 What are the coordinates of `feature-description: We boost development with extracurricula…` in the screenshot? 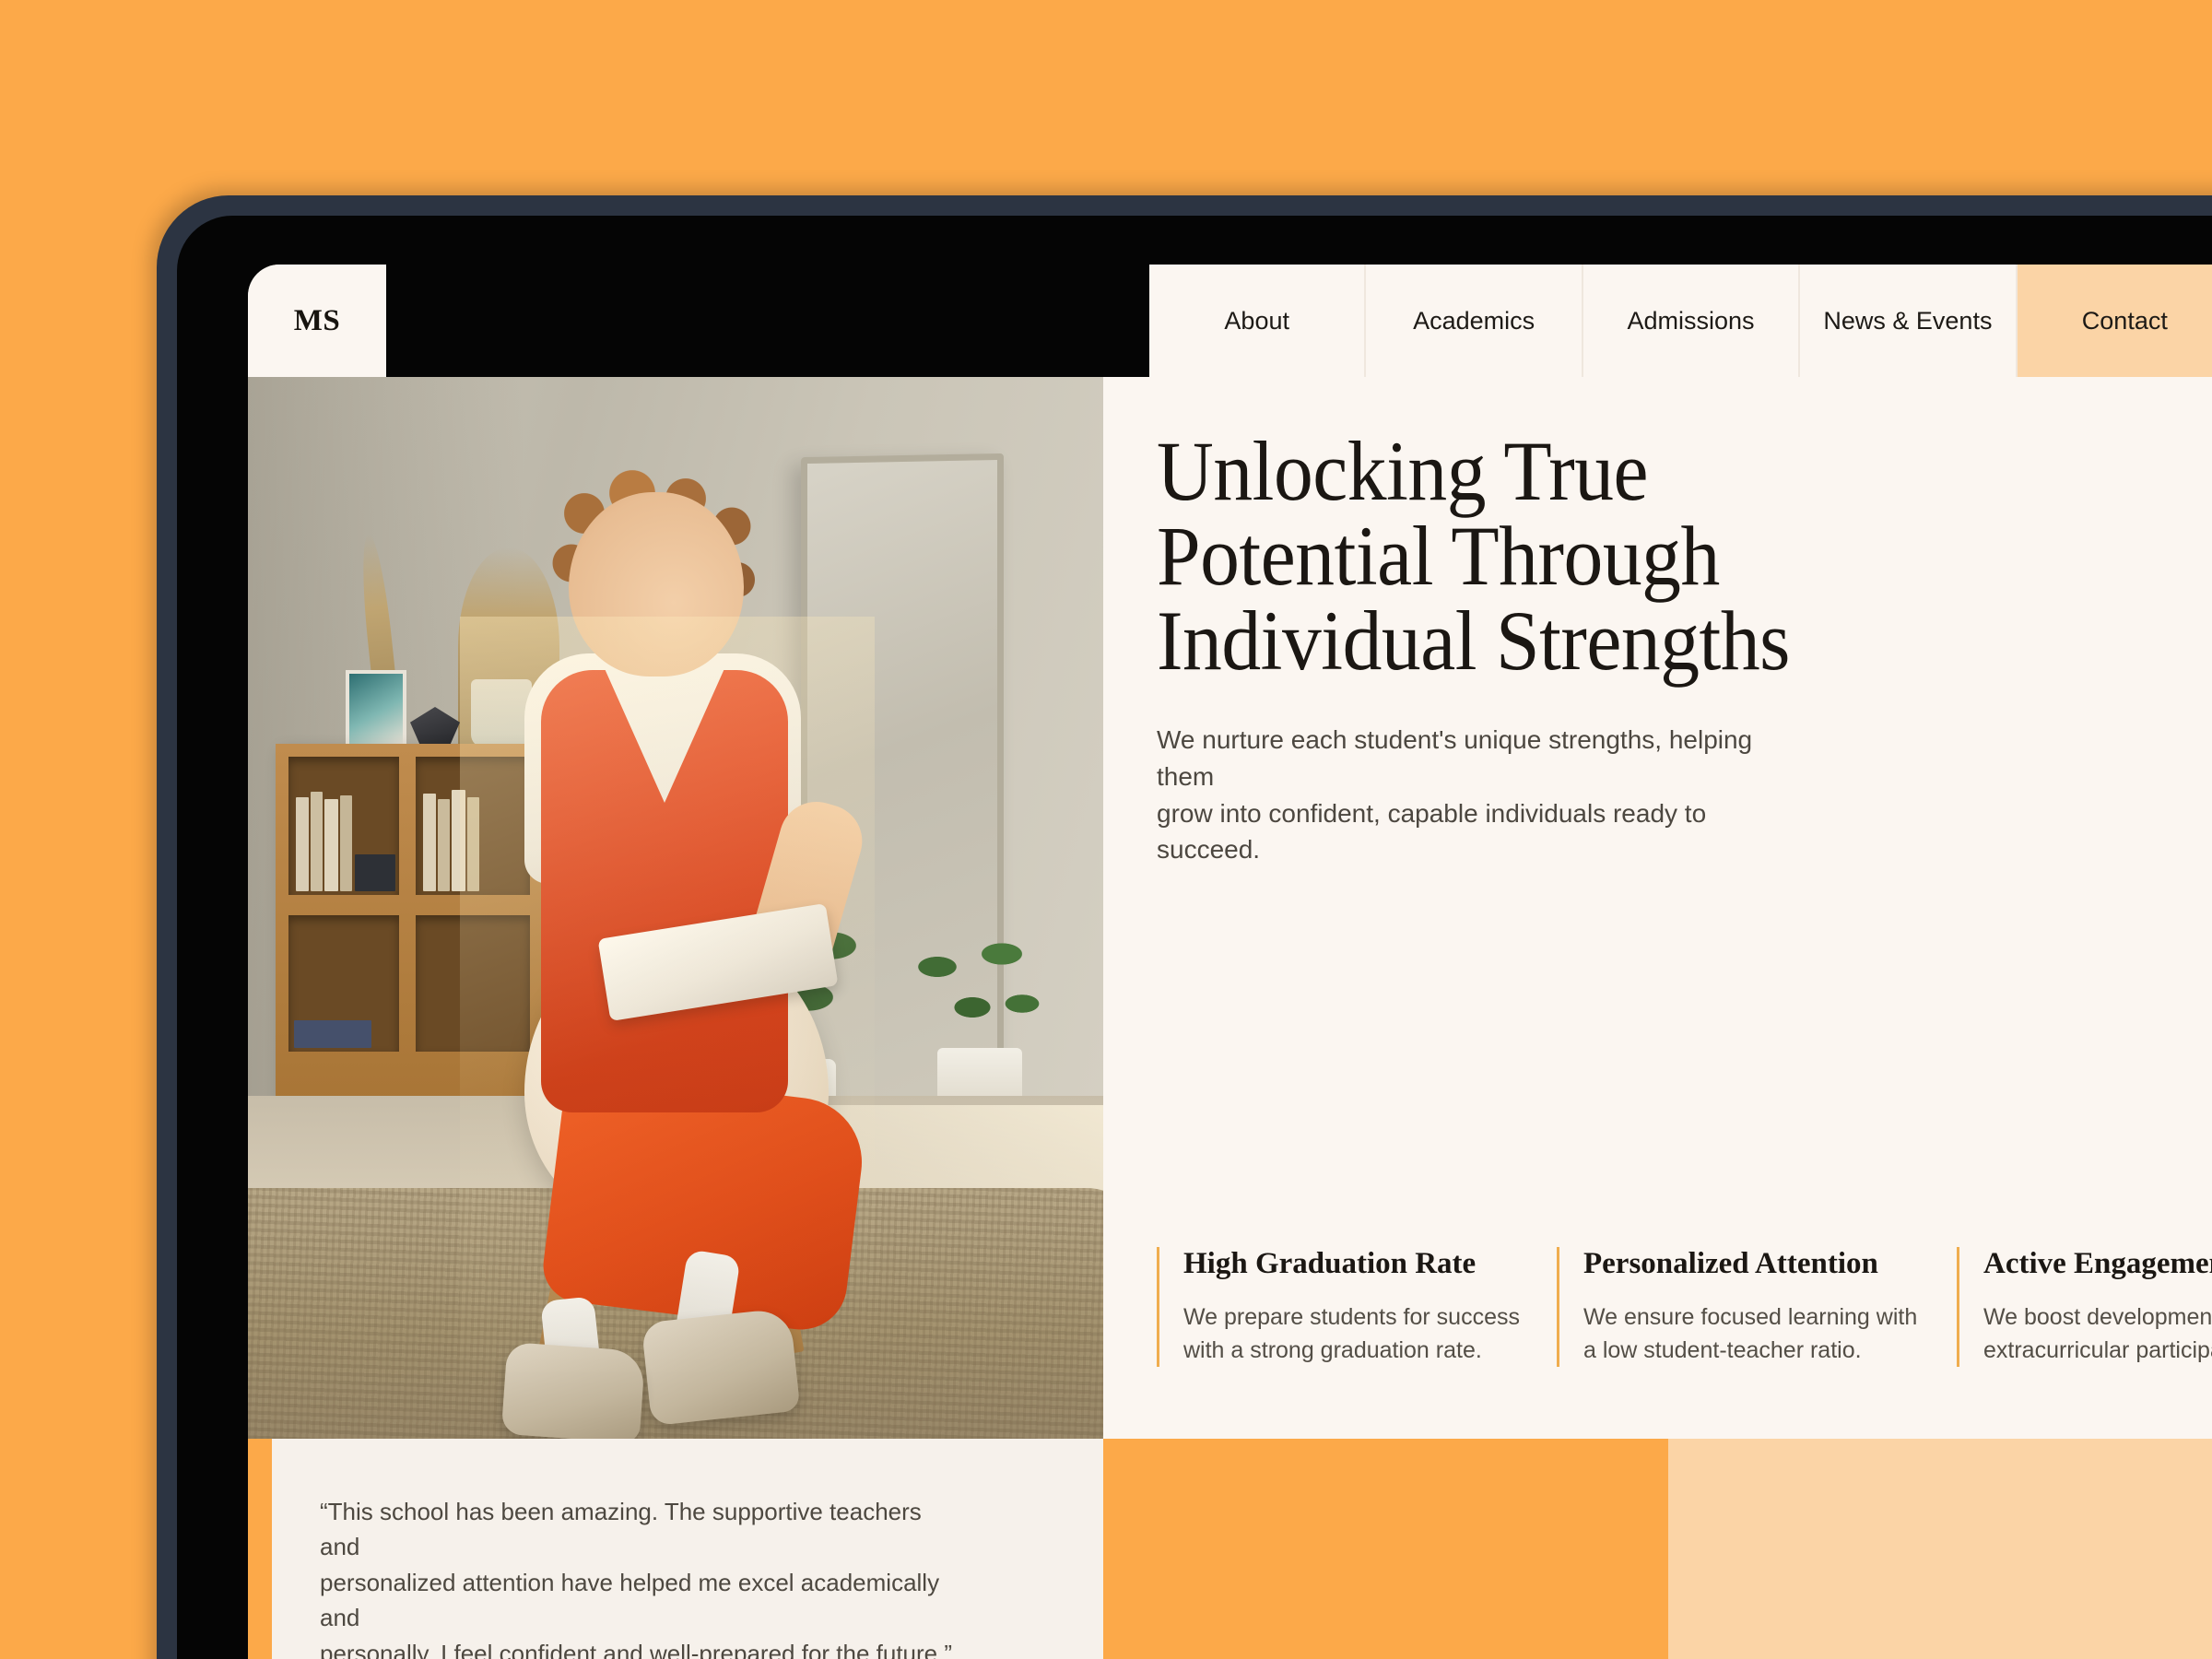 It's located at (2097, 1333).